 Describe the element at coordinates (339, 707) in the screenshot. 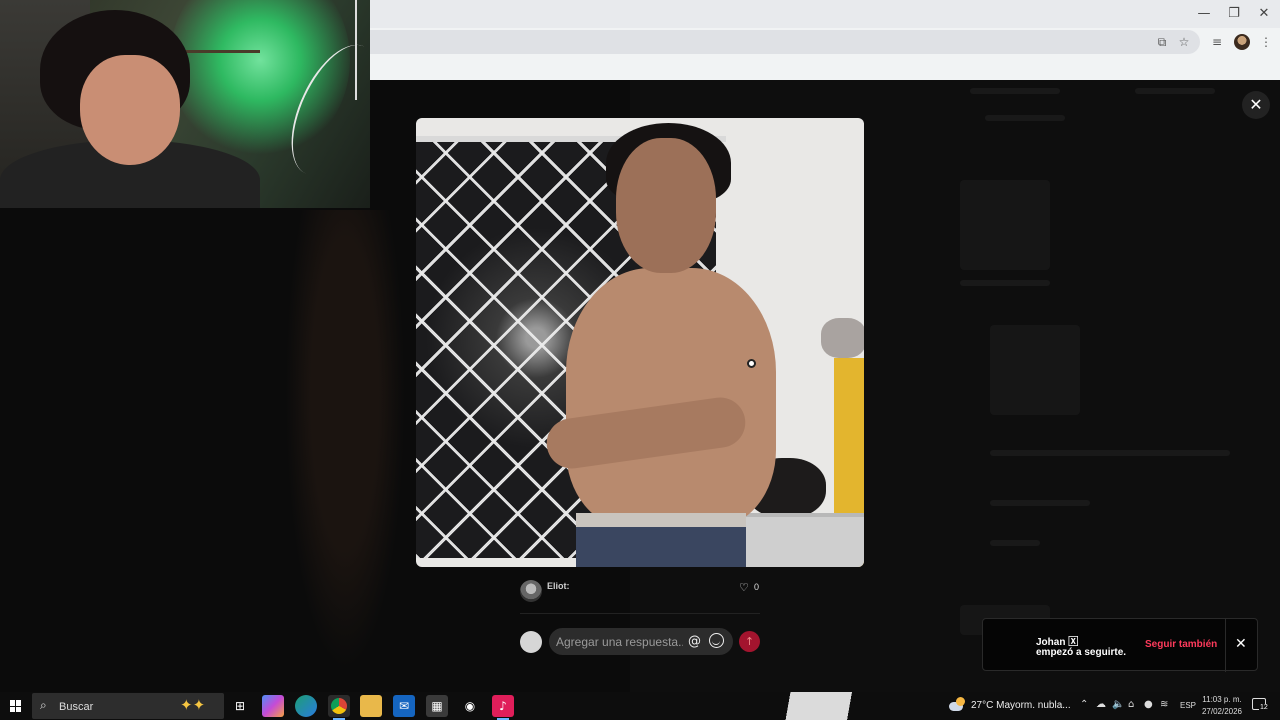

I see `chrome-icon` at that location.